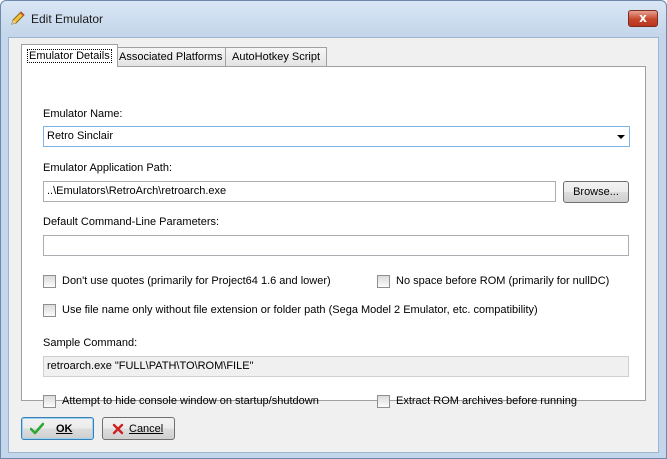 The width and height of the screenshot is (667, 459). I want to click on checkmark-icon, so click(37, 429).